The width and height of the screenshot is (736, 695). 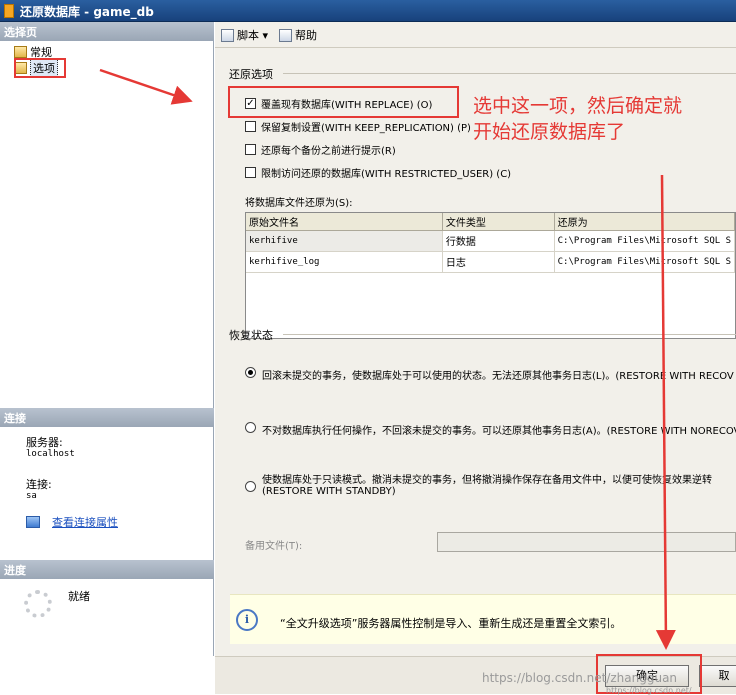 I want to click on cancel-button: 取, so click(x=717, y=676).